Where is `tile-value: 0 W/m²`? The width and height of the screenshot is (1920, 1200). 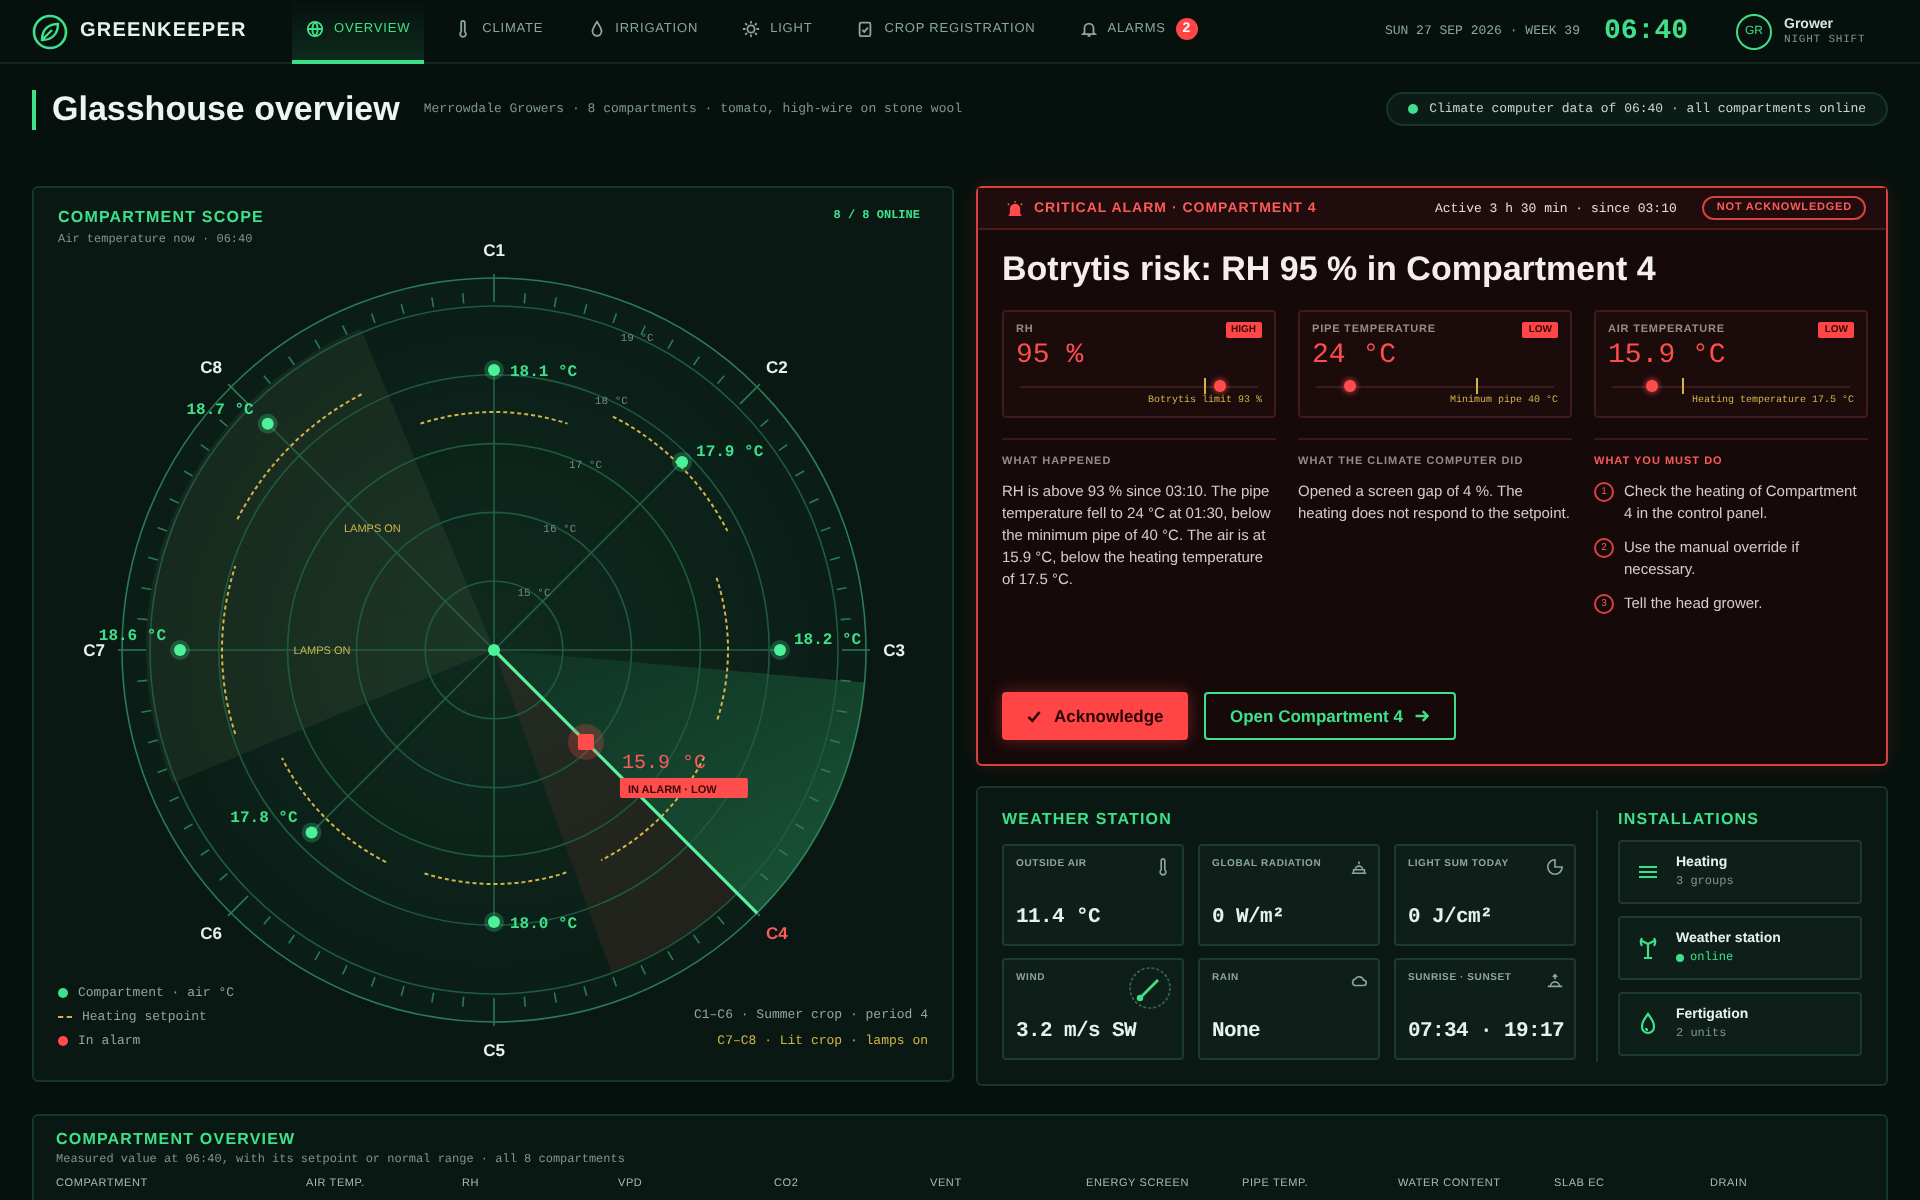
tile-value: 0 W/m² is located at coordinates (1249, 919).